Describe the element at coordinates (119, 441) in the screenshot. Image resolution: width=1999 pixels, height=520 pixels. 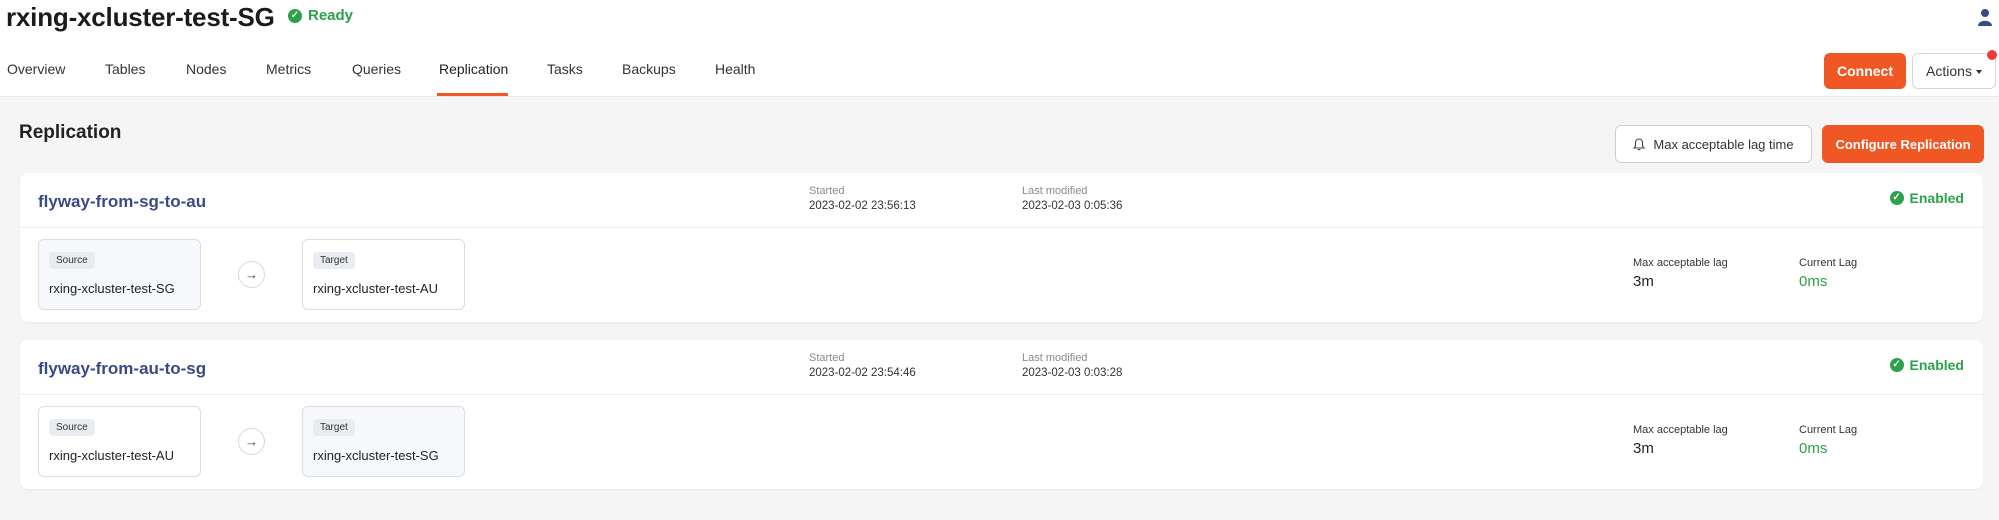
I see `source-node-box: Source rxing-xcluster-test-AU` at that location.